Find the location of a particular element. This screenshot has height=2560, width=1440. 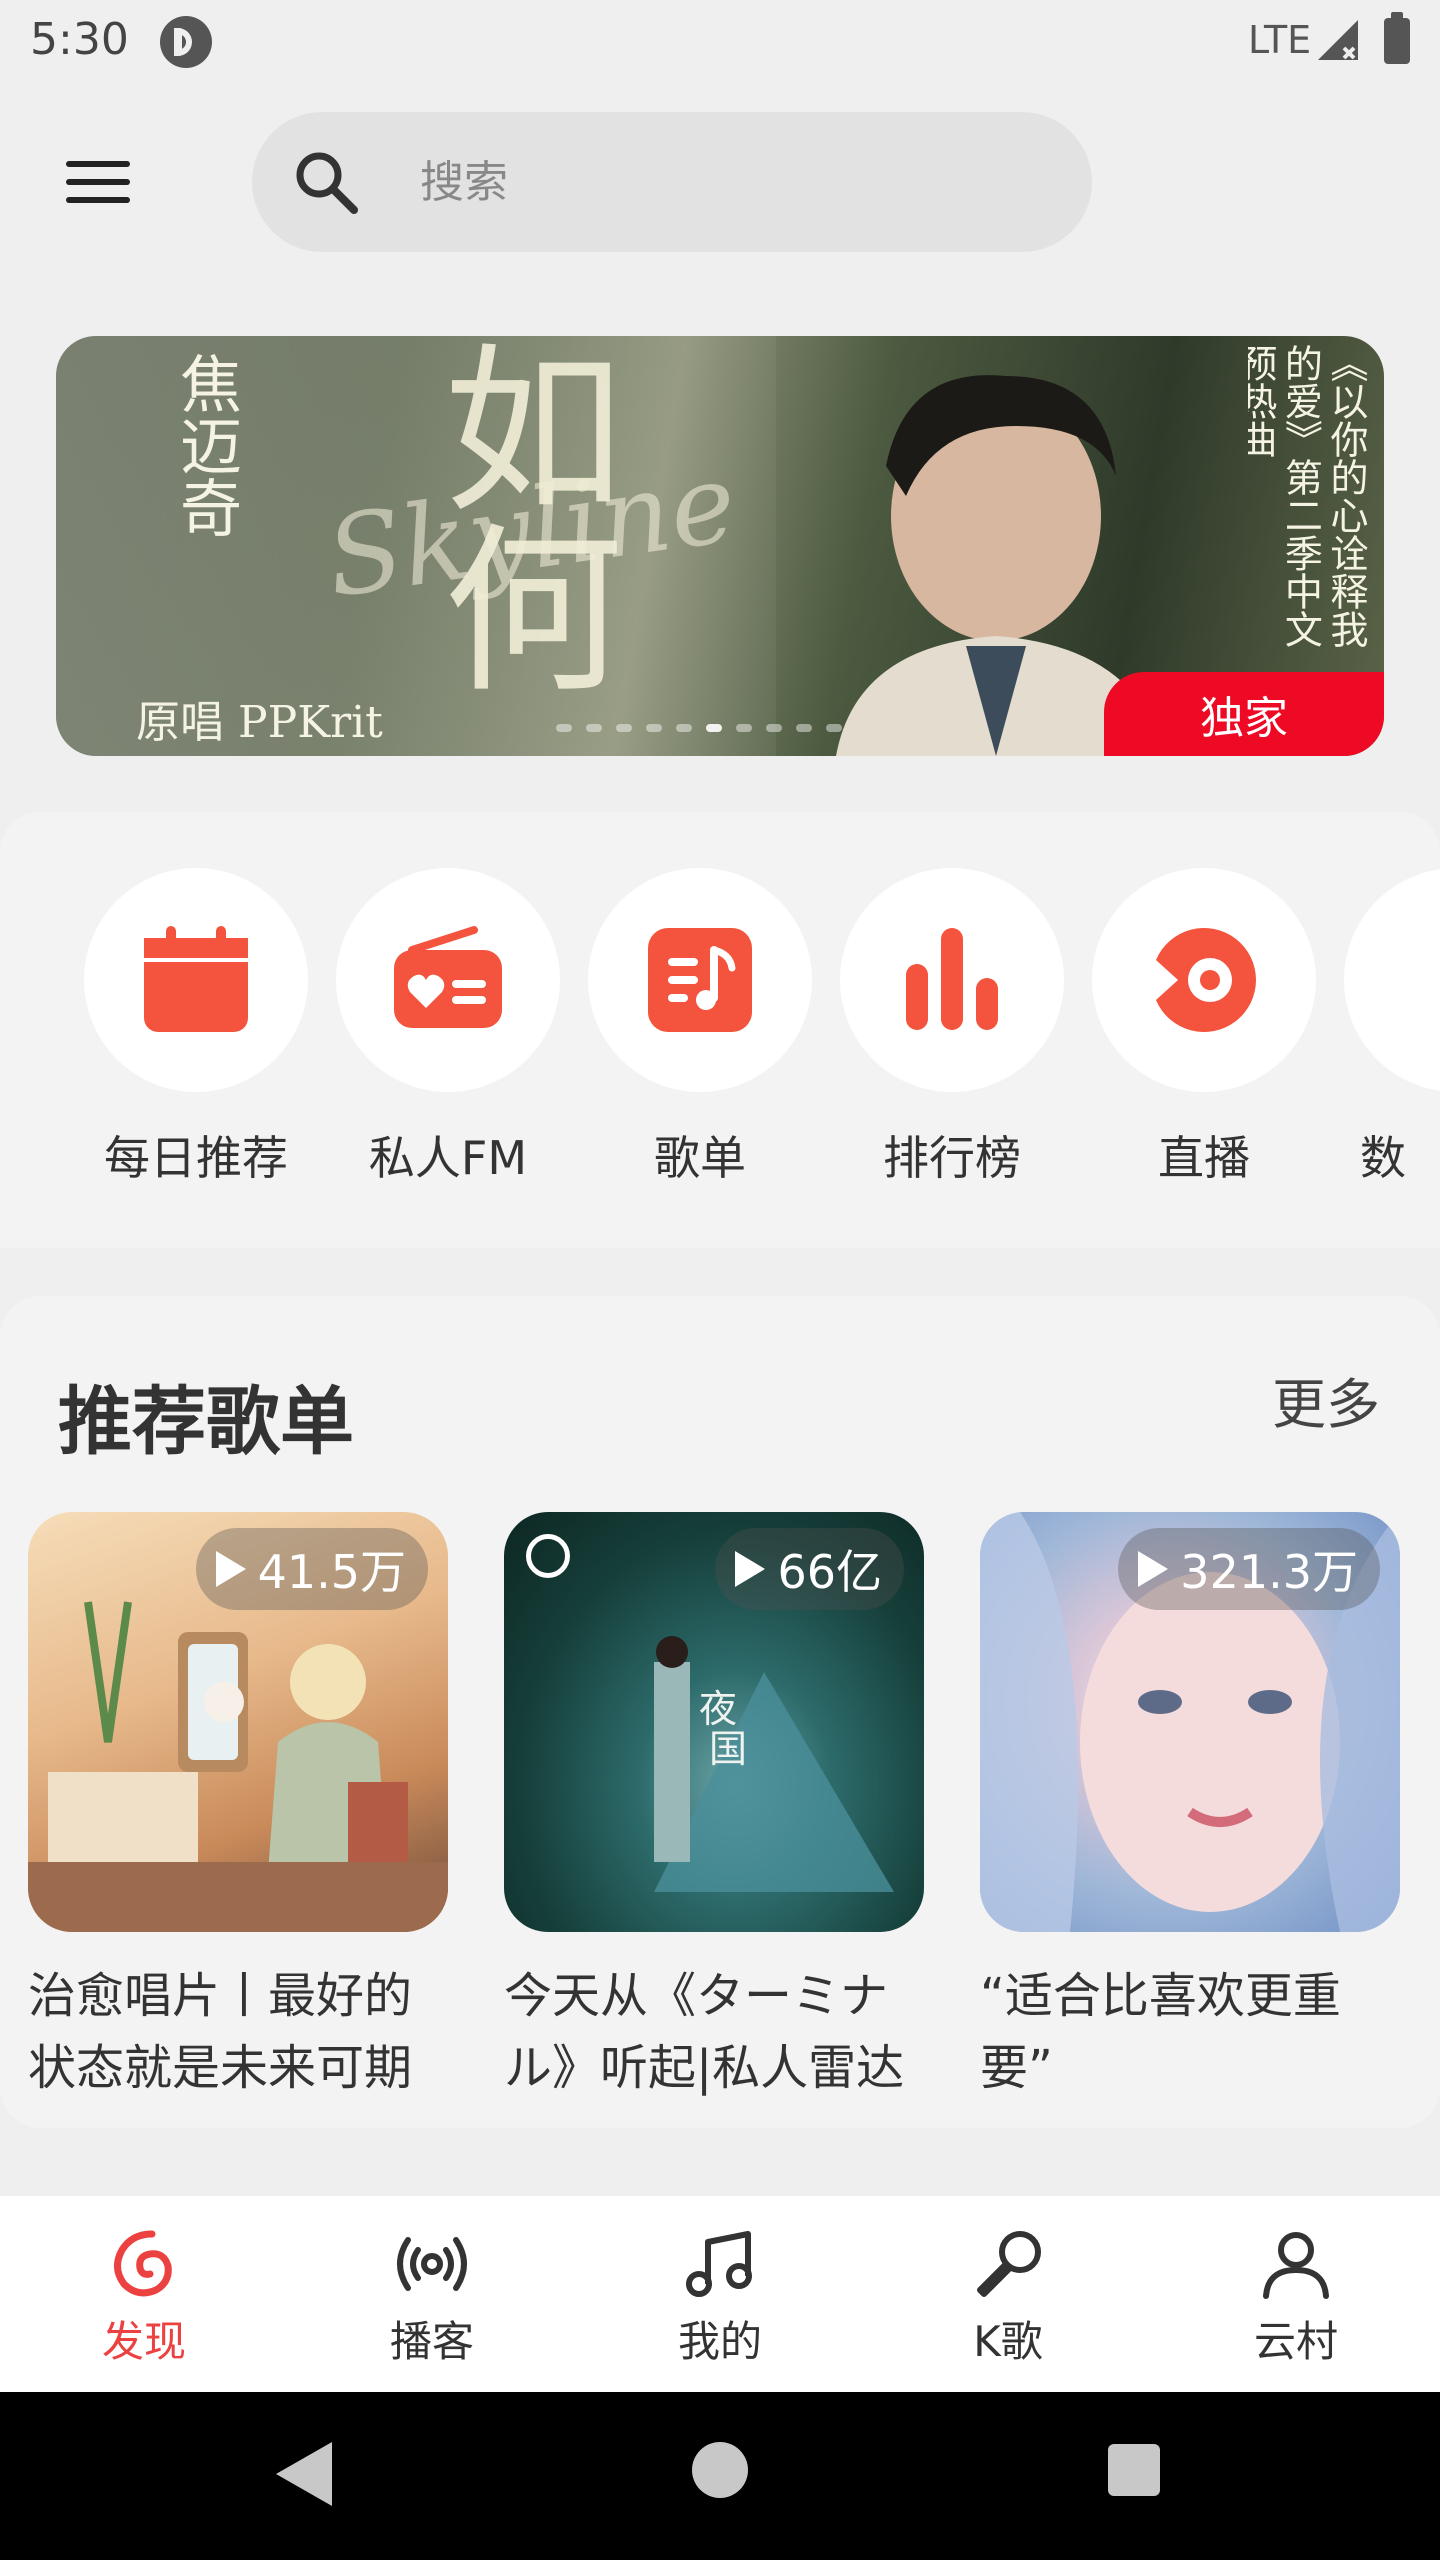

app-notification-icon is located at coordinates (186, 42).